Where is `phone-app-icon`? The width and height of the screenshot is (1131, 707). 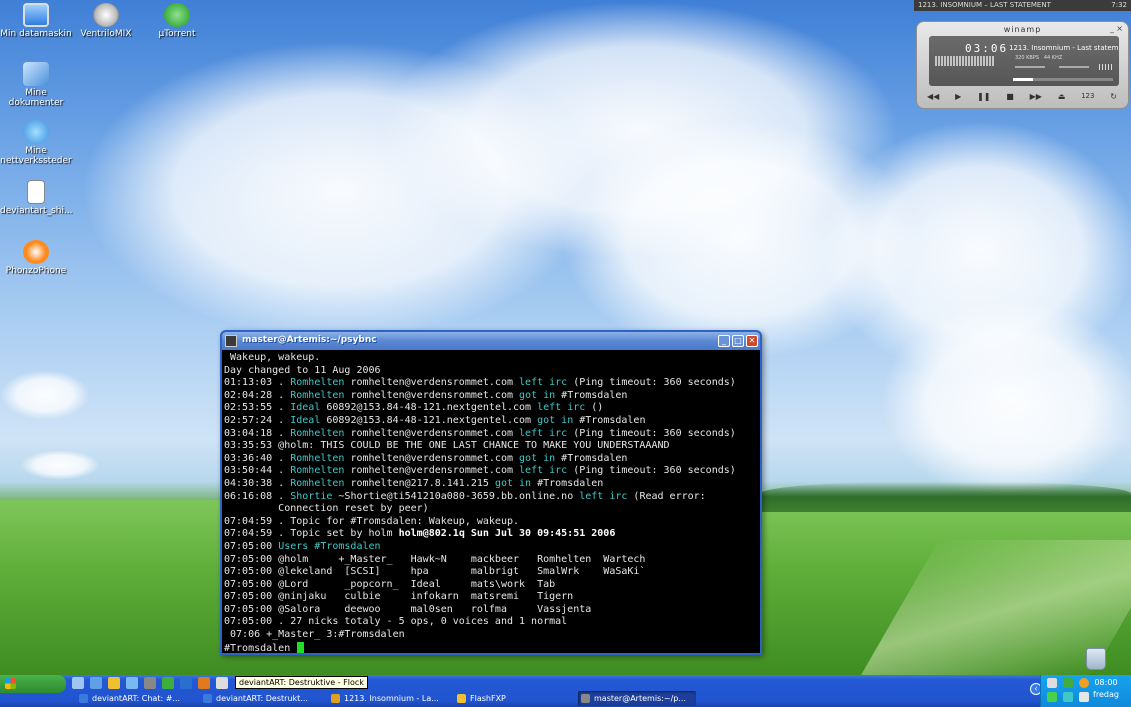
phone-app-icon is located at coordinates (36, 252).